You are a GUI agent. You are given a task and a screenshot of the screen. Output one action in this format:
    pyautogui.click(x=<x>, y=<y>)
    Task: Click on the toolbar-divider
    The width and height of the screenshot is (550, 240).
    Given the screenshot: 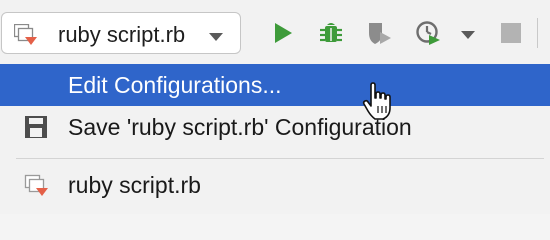 What is the action you would take?
    pyautogui.click(x=537, y=33)
    